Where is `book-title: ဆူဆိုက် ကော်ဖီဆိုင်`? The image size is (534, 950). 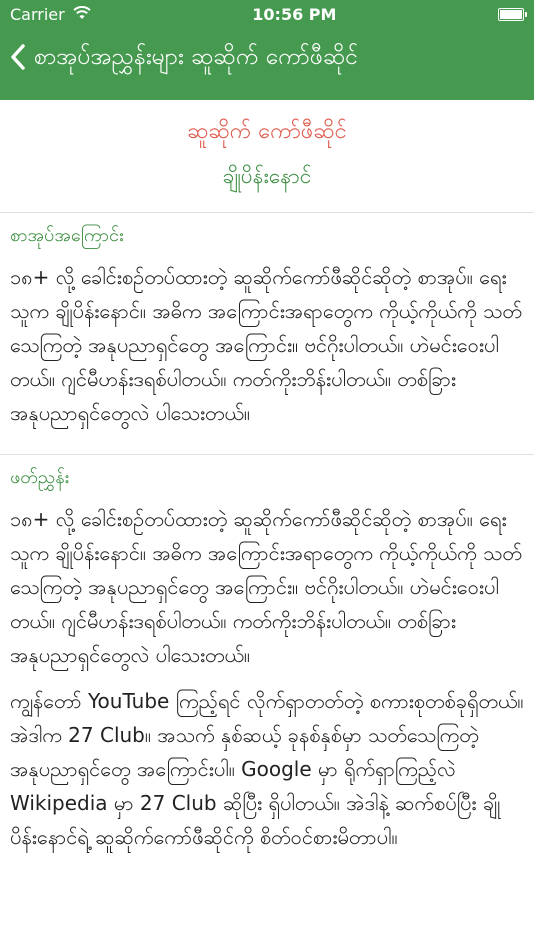
book-title: ဆူဆိုက် ကော်ဖီဆိုင် is located at coordinates (267, 131).